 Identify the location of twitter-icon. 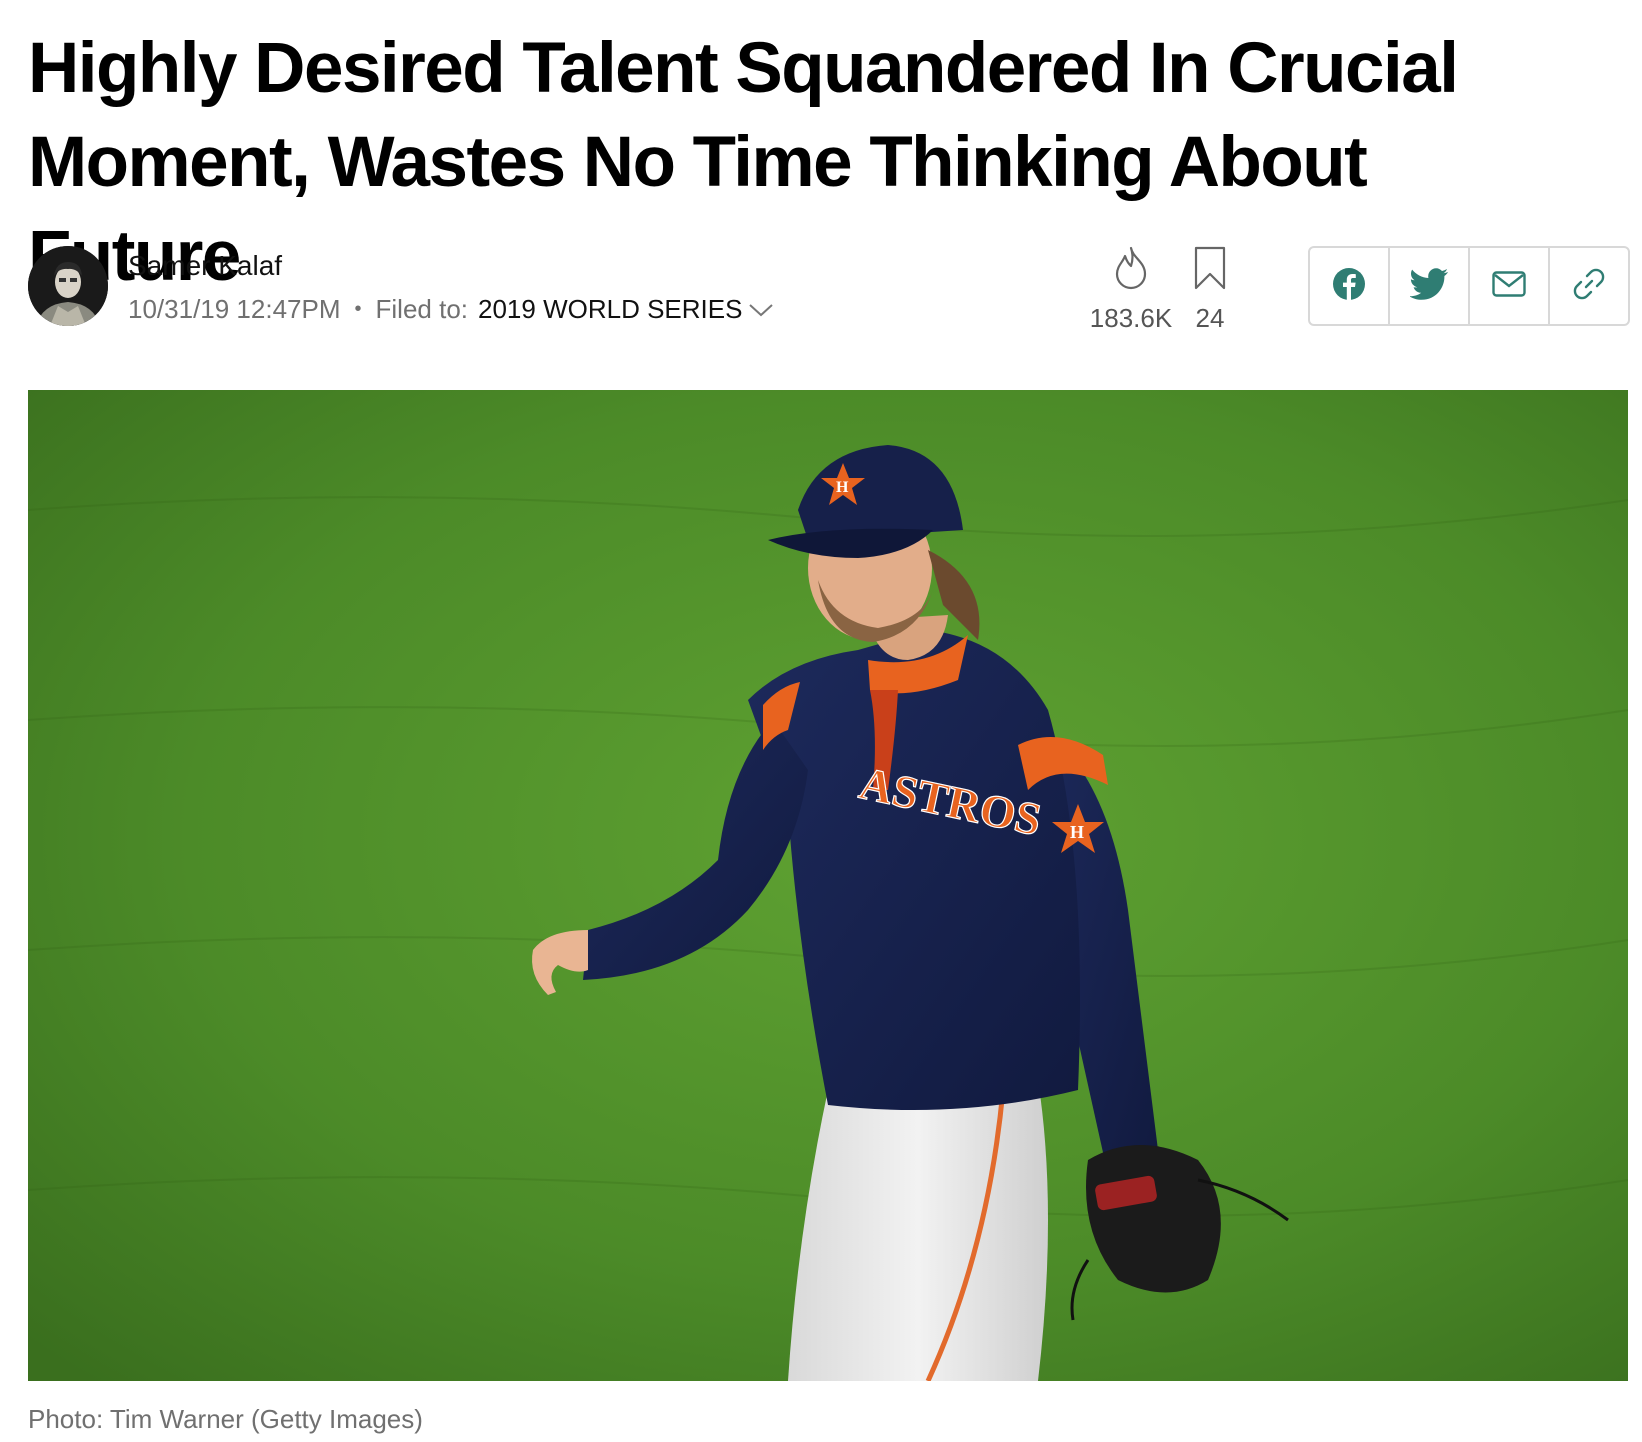
(1428, 286).